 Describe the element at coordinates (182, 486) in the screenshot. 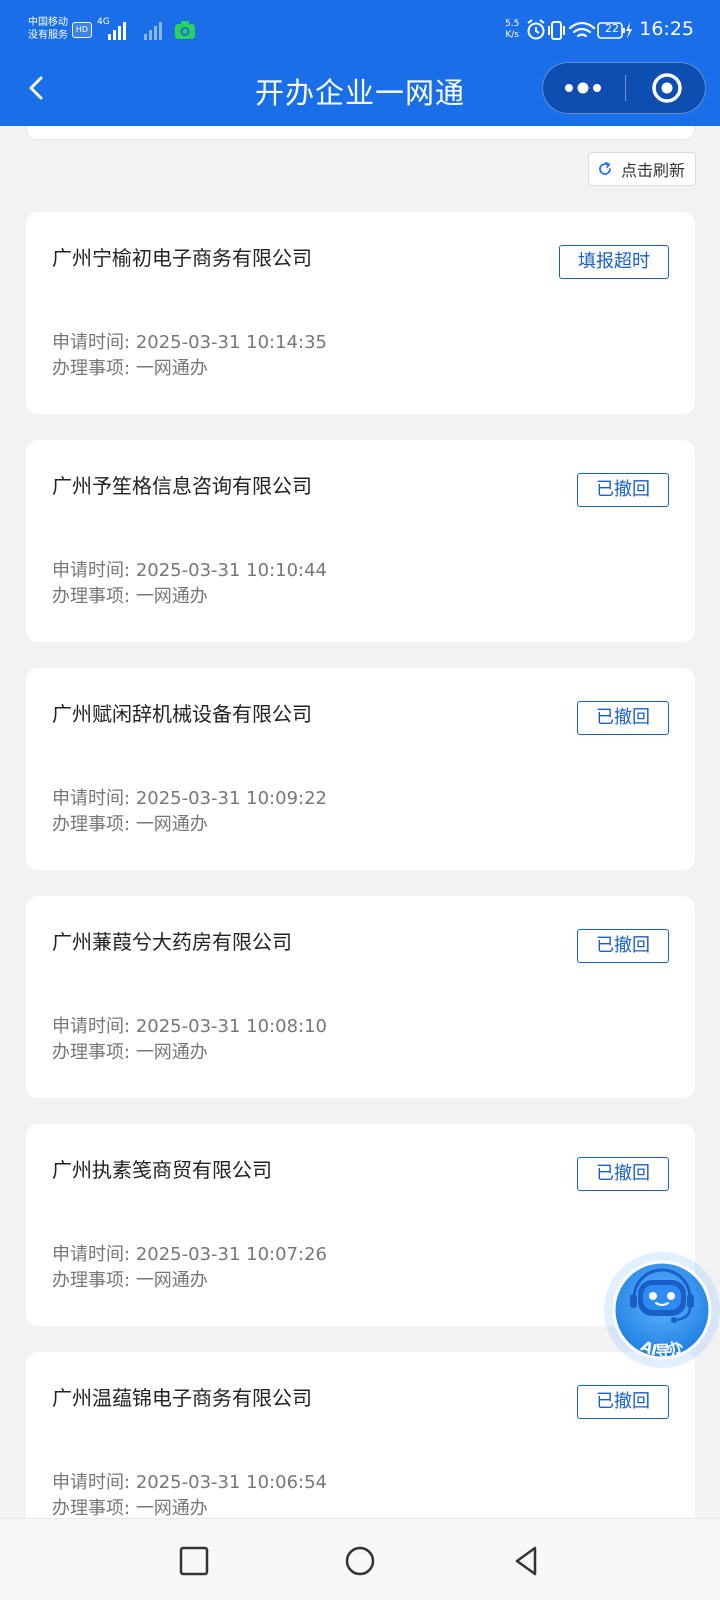

I see `company-name: 广州予笙格信息咨询有限公司` at that location.